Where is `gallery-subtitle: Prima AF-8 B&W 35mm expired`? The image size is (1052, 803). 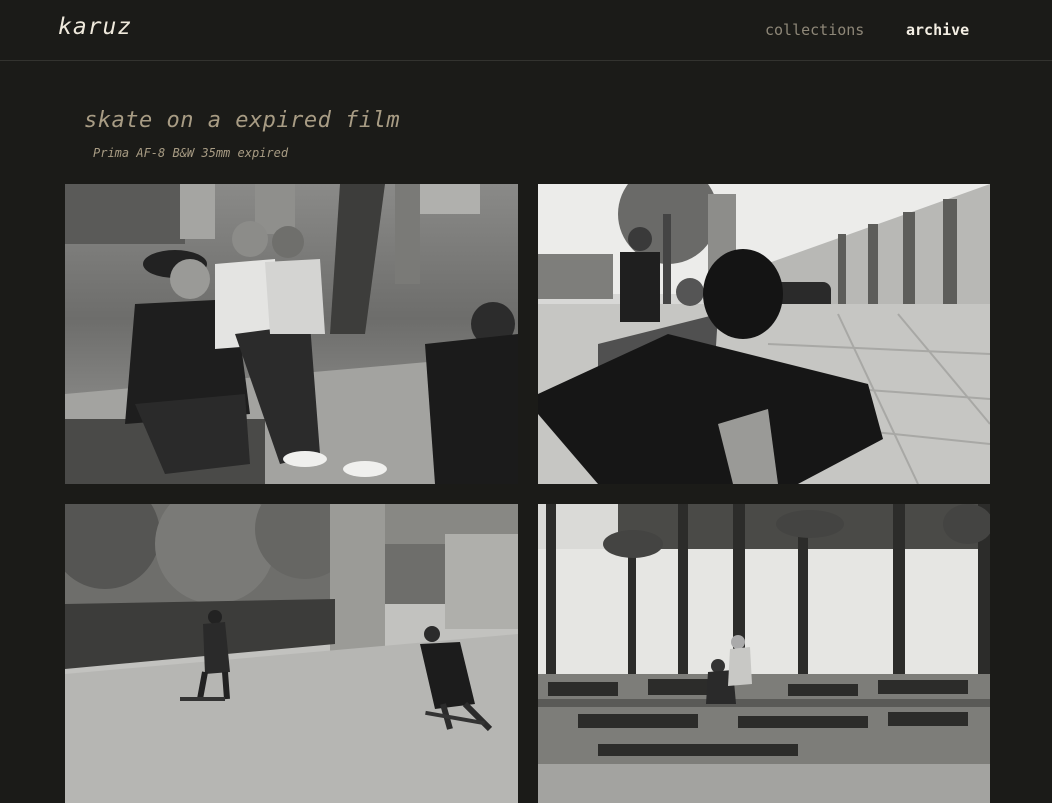 gallery-subtitle: Prima AF-8 B&W 35mm expired is located at coordinates (191, 153).